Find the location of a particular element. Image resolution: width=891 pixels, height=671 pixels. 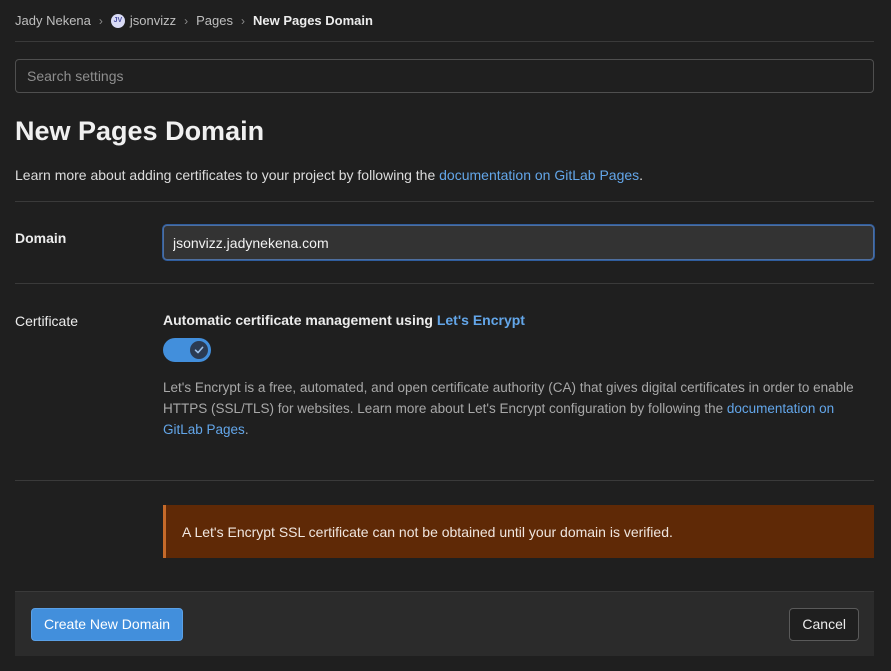

breadcrumb-item-project: JV jsonvizz is located at coordinates (143, 20).